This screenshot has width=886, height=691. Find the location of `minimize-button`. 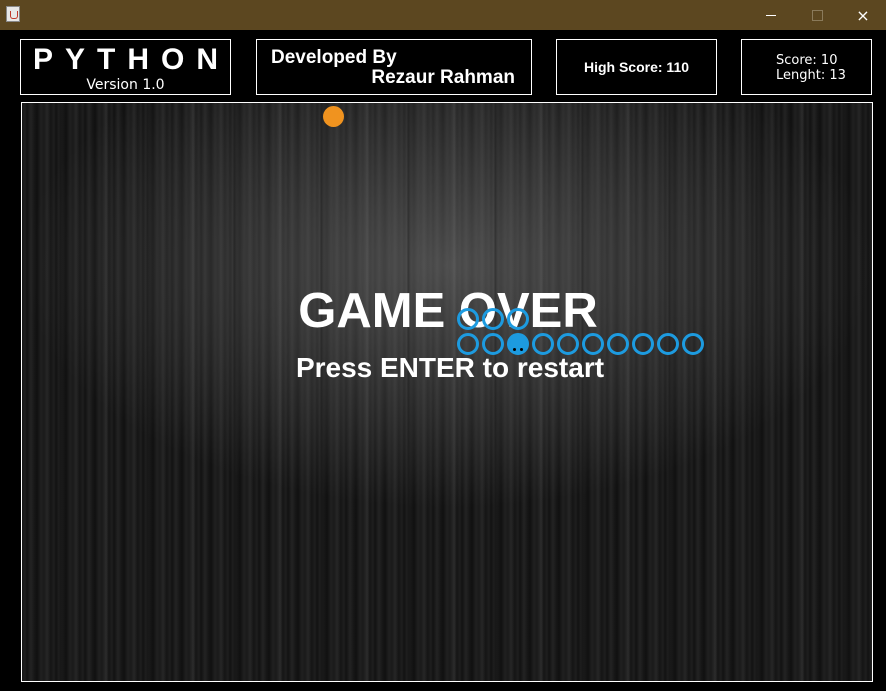

minimize-button is located at coordinates (771, 15).